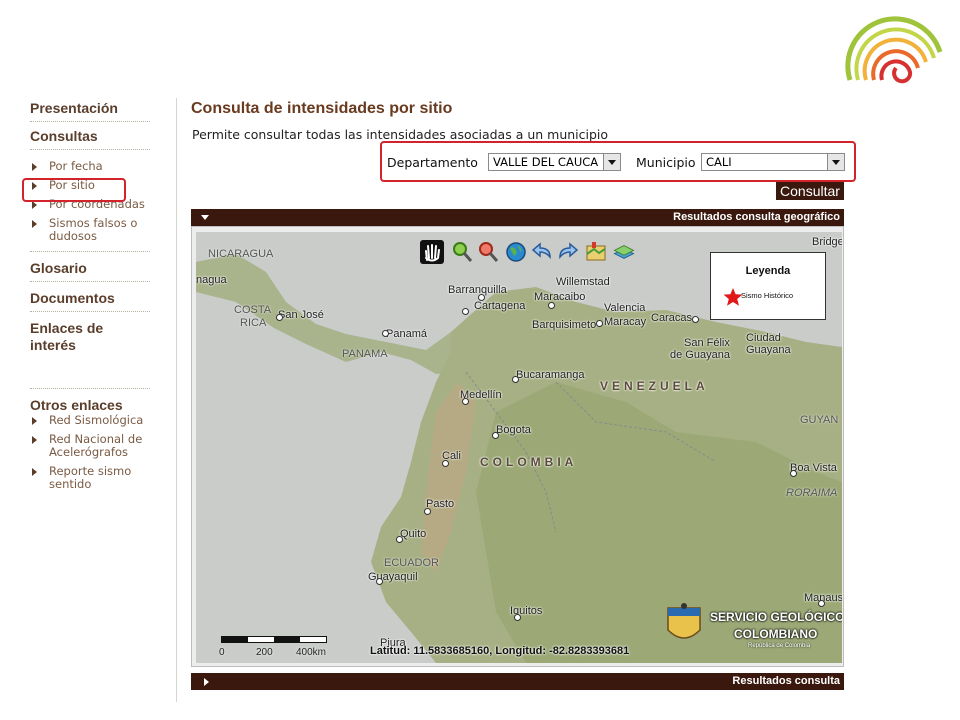 The height and width of the screenshot is (720, 960). Describe the element at coordinates (827, 242) in the screenshot. I see `map-label-bridge: Bridge` at that location.